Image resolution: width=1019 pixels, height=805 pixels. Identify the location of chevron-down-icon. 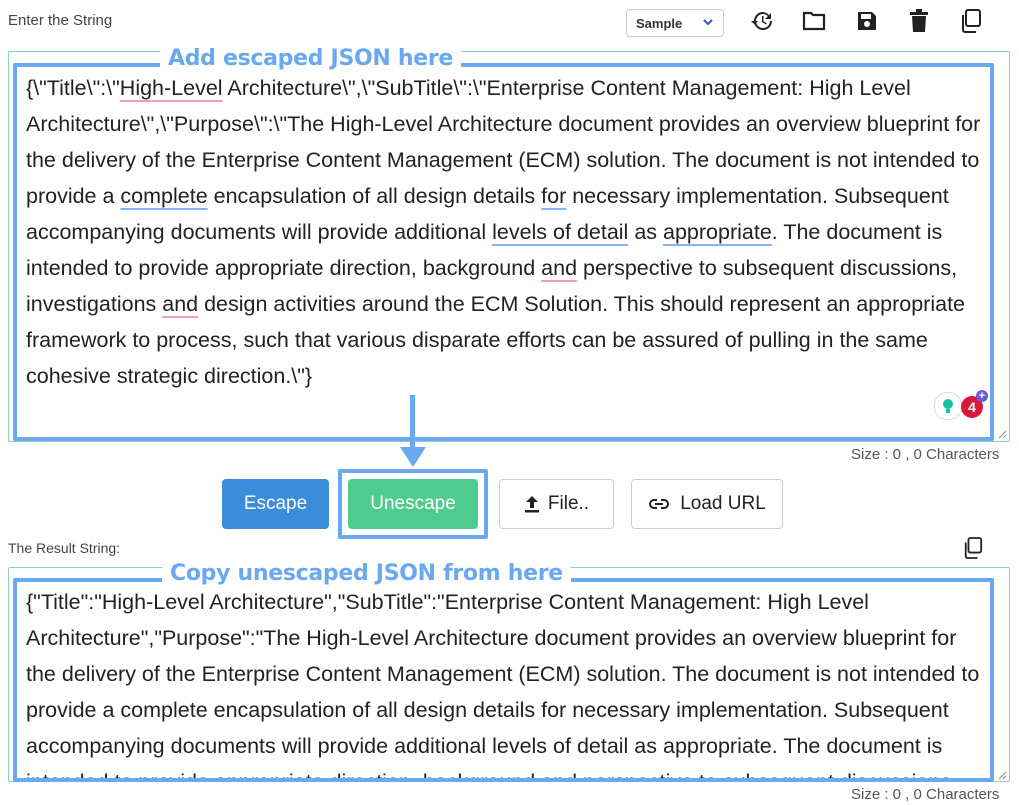
(708, 22).